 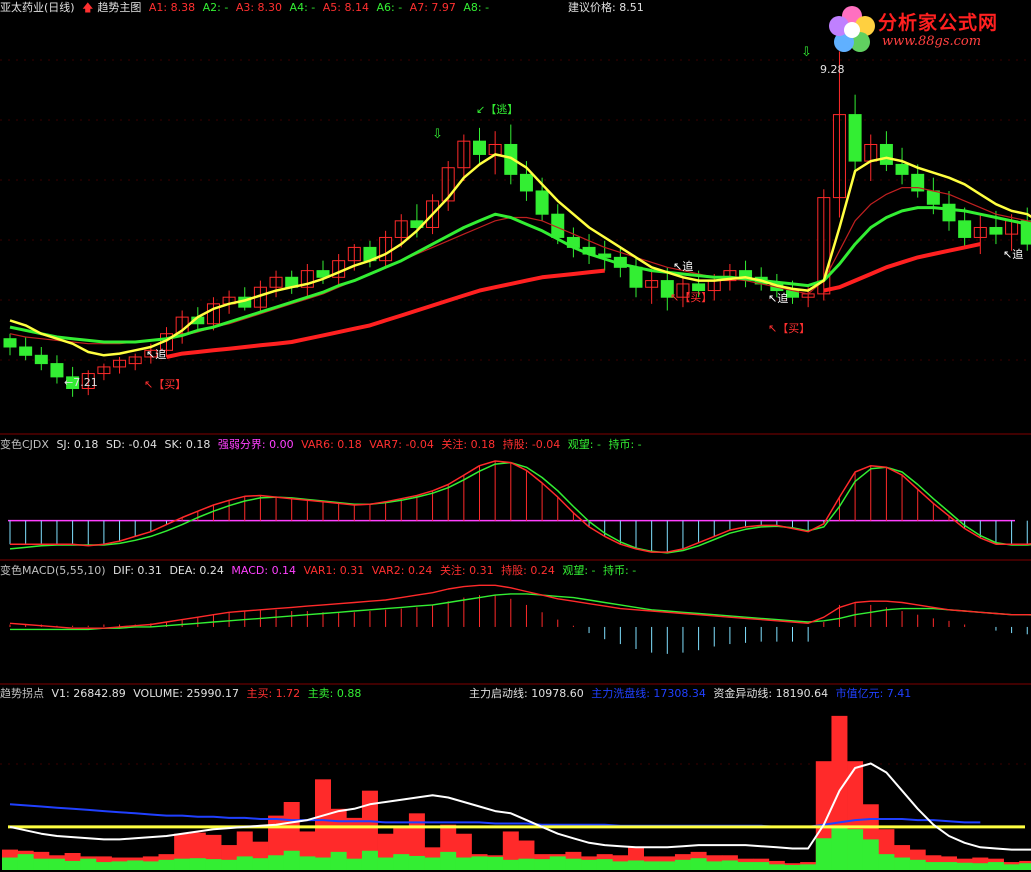 What do you see at coordinates (302, 7) in the screenshot?
I see `a4-value: A4: -` at bounding box center [302, 7].